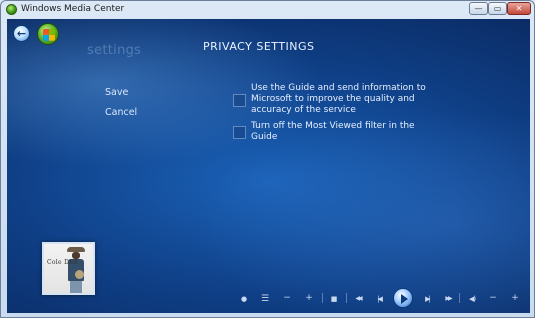  I want to click on close-button: ✕, so click(519, 8).